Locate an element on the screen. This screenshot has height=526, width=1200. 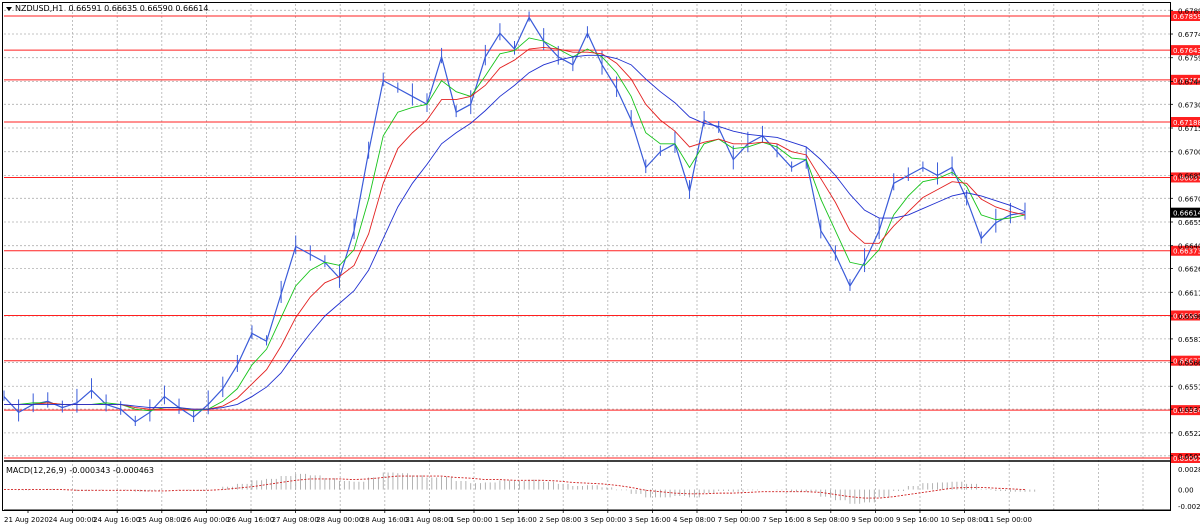
y-tick-label: 0.65815 is located at coordinates (1189, 340).